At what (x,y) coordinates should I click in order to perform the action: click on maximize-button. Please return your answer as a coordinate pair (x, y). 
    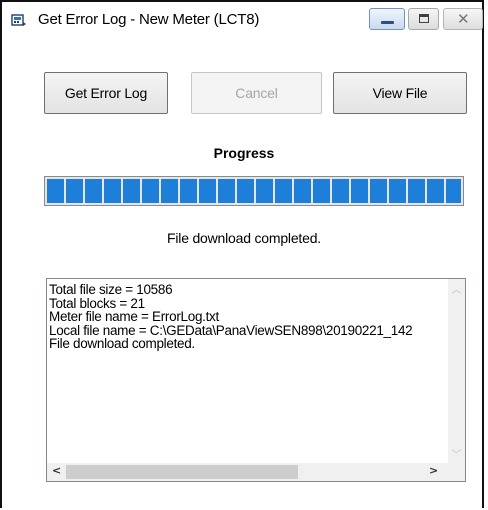
    Looking at the image, I should click on (423, 19).